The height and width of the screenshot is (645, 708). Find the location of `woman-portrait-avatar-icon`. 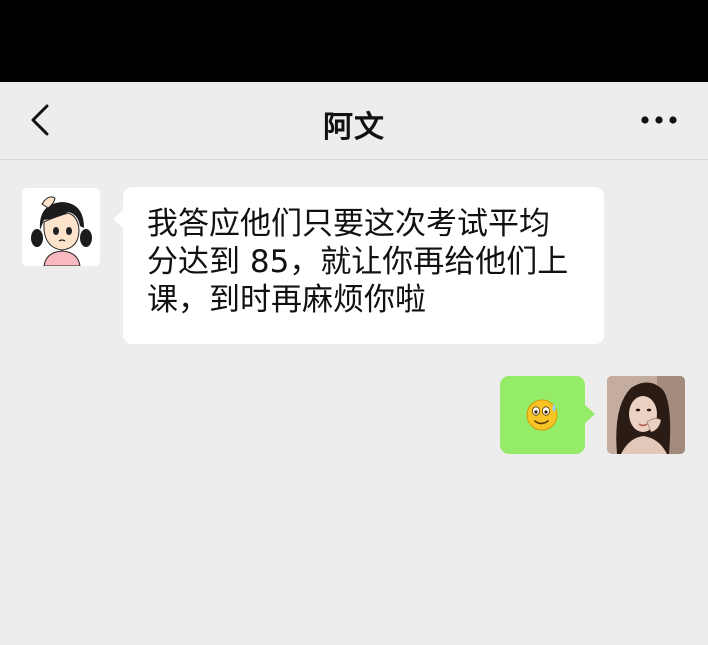

woman-portrait-avatar-icon is located at coordinates (646, 415).